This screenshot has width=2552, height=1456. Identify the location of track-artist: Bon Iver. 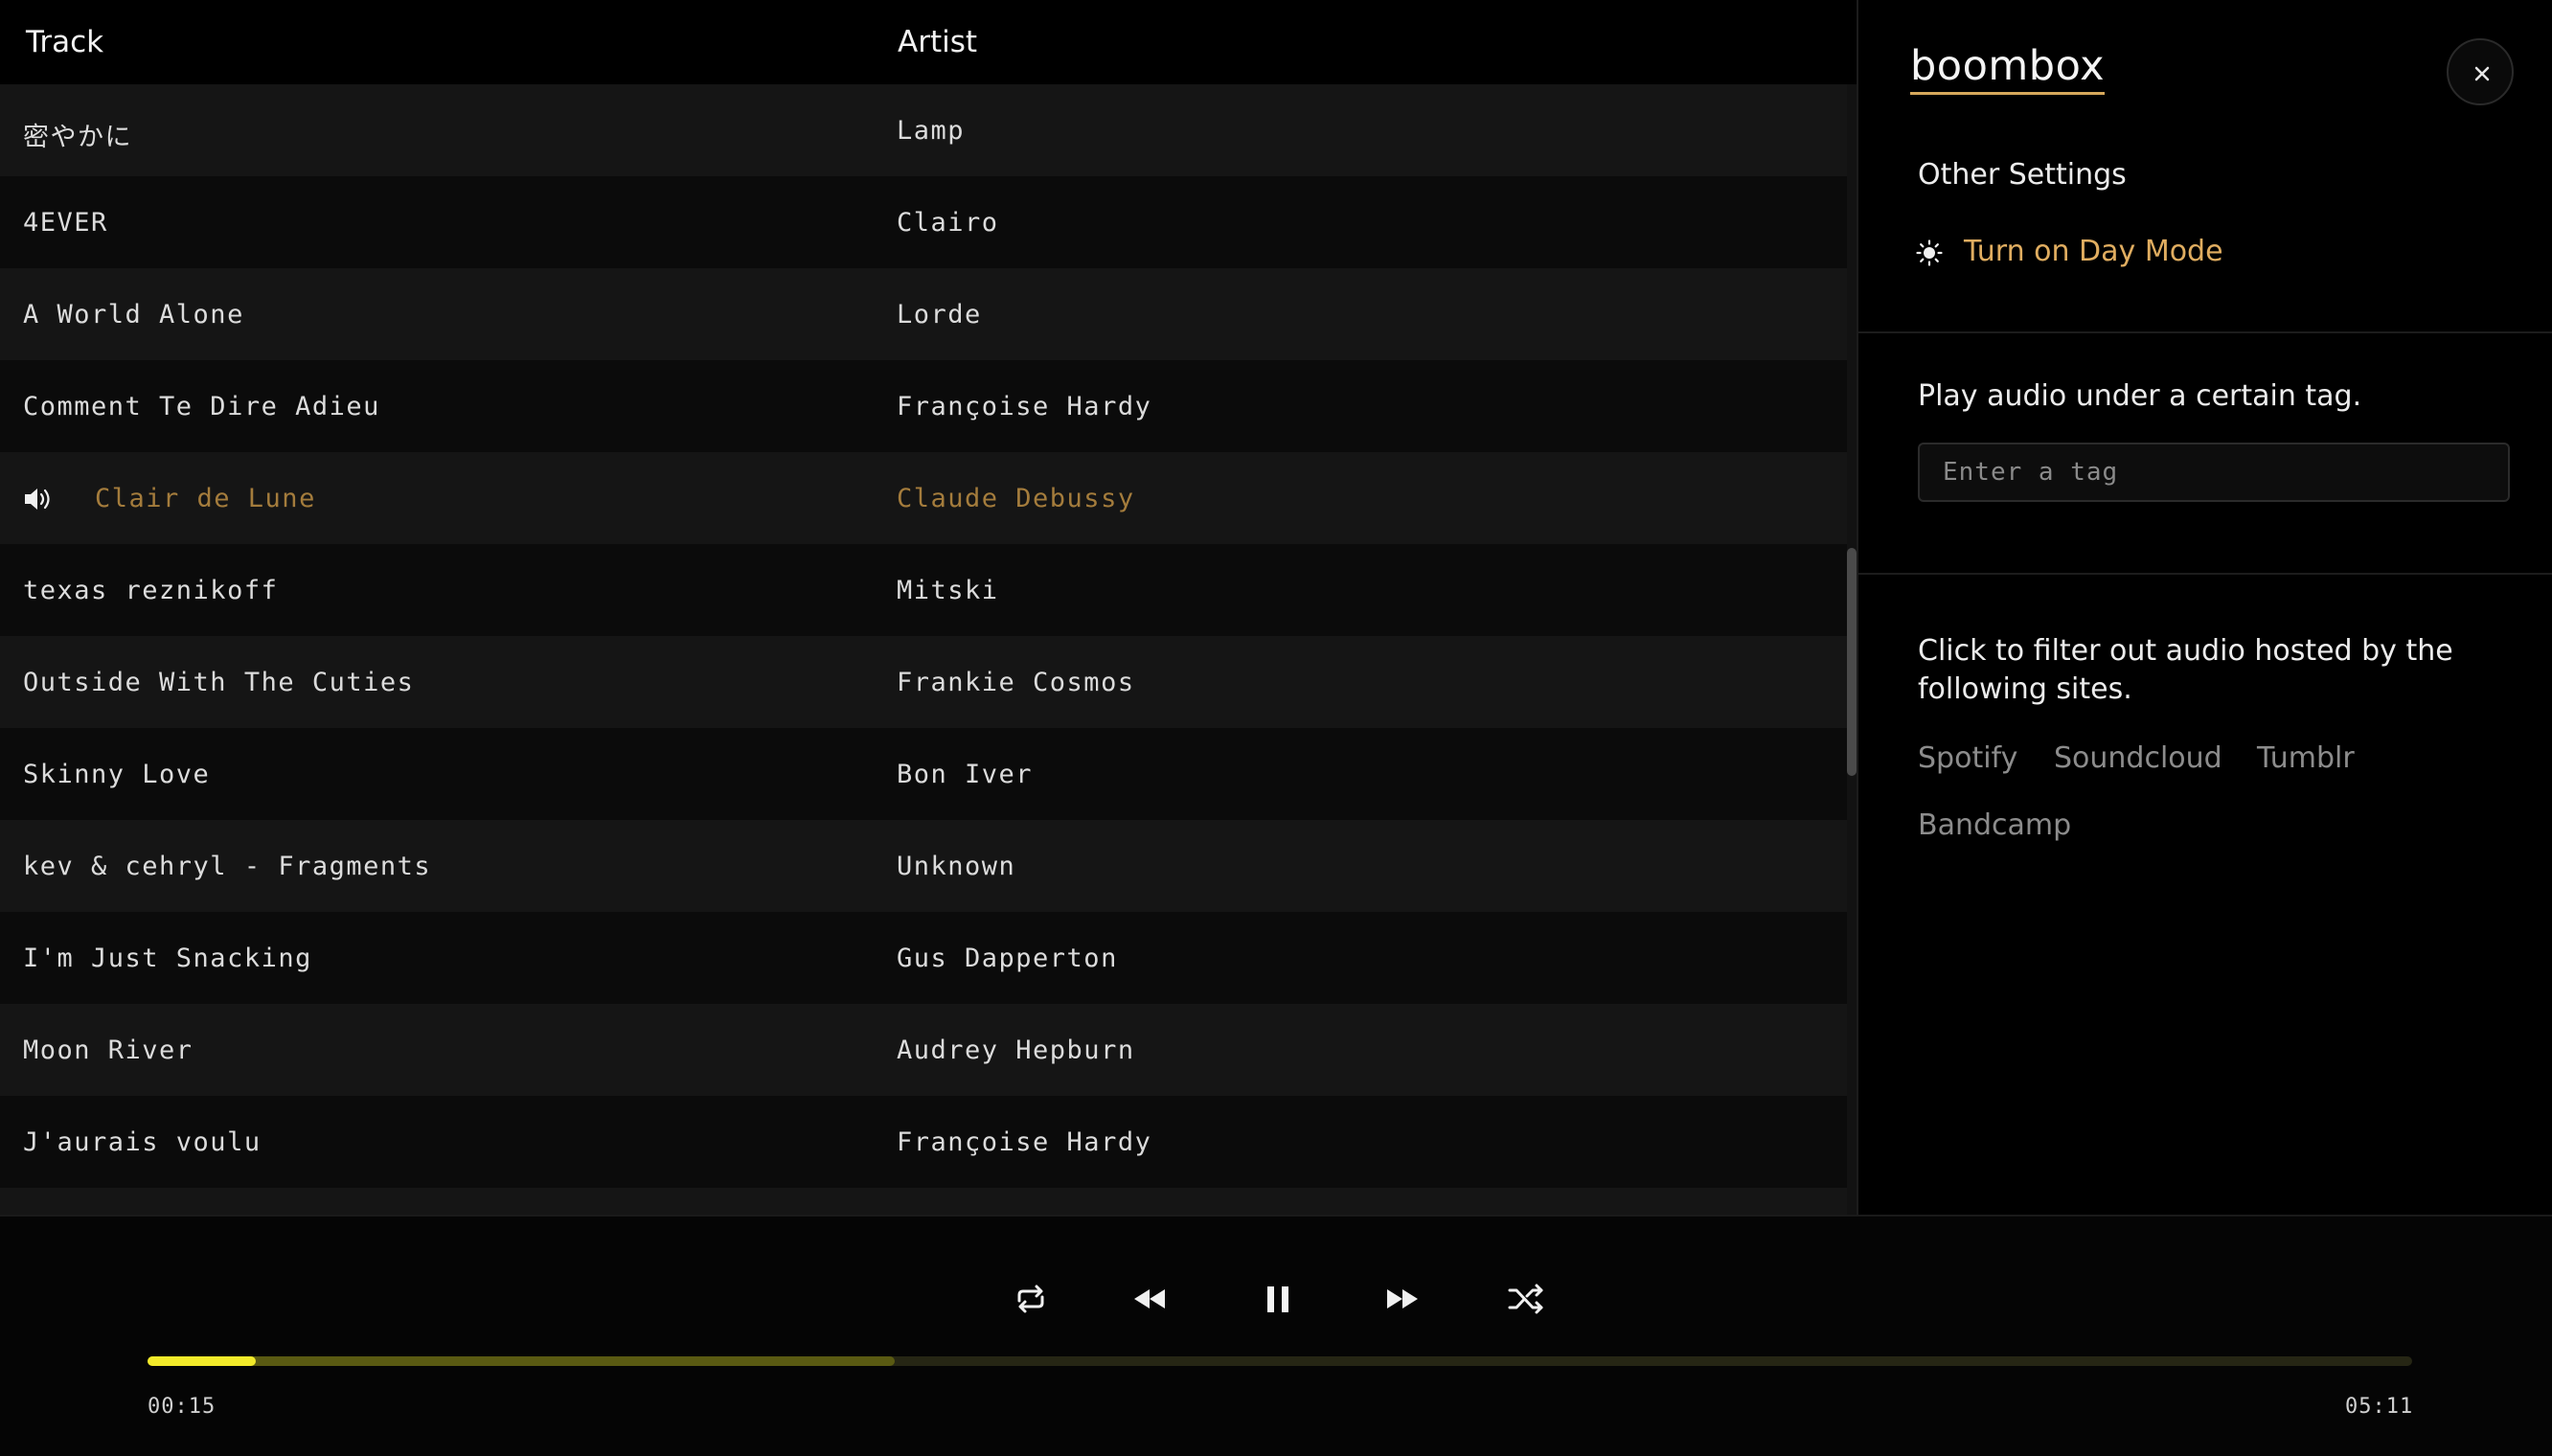
(965, 774).